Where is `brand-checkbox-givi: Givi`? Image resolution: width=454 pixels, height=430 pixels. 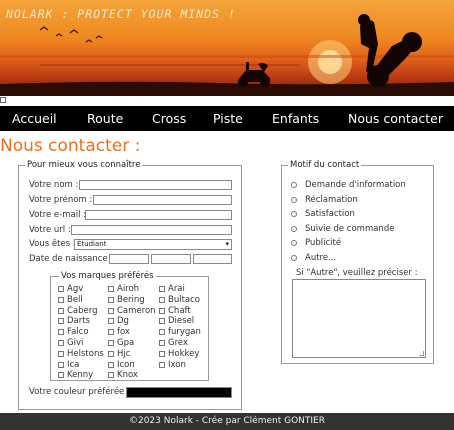 brand-checkbox-givi: Givi is located at coordinates (70, 343).